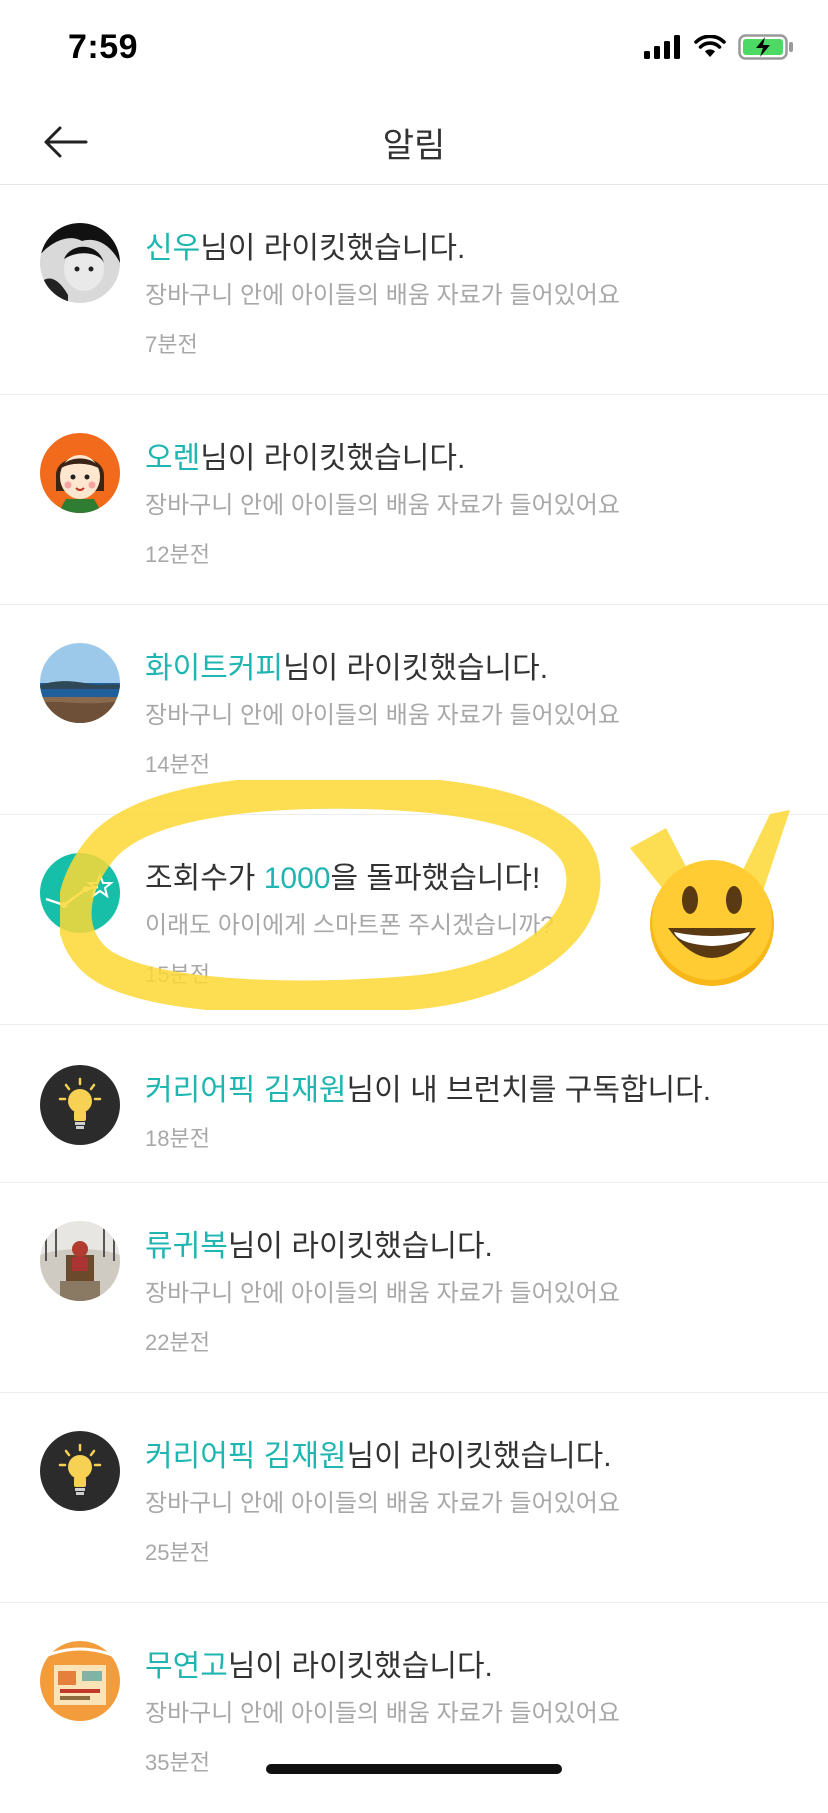  Describe the element at coordinates (177, 1138) in the screenshot. I see `notification-time: 18분전` at that location.